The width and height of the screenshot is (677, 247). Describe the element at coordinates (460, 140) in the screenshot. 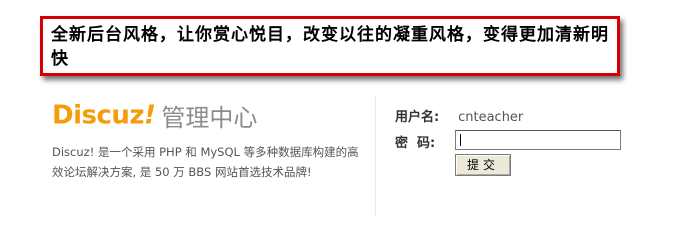

I see `text-caret` at that location.